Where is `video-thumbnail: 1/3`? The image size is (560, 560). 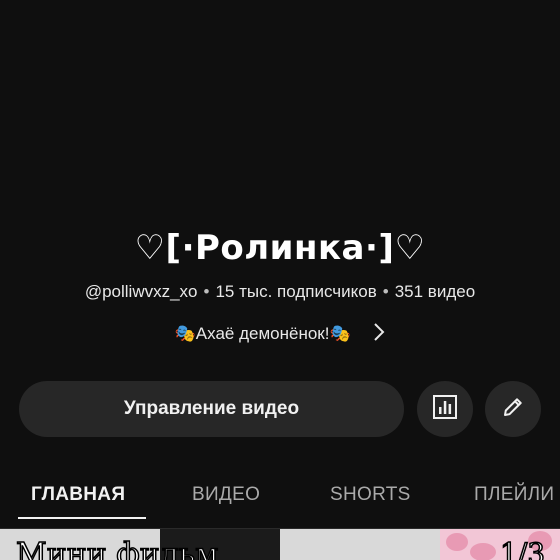 video-thumbnail: 1/3 is located at coordinates (500, 544).